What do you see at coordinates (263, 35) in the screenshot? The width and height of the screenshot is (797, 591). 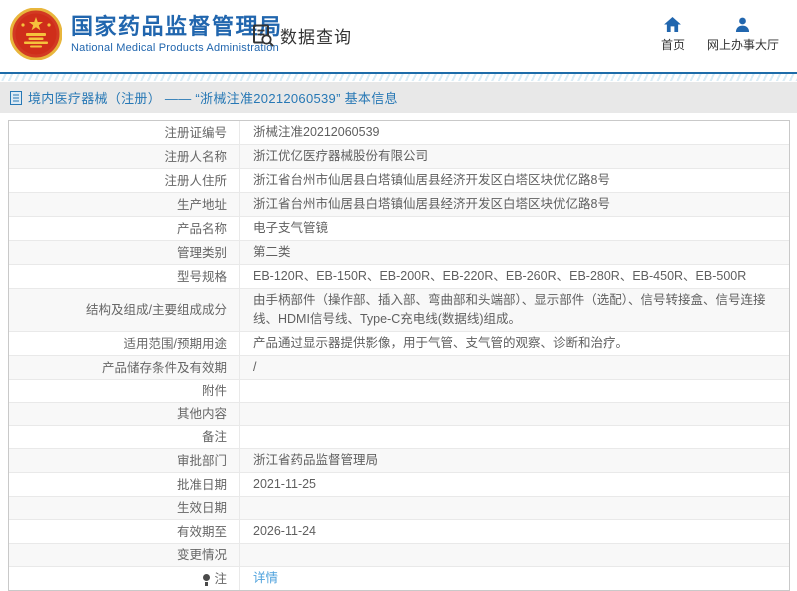 I see `data-query-icon` at bounding box center [263, 35].